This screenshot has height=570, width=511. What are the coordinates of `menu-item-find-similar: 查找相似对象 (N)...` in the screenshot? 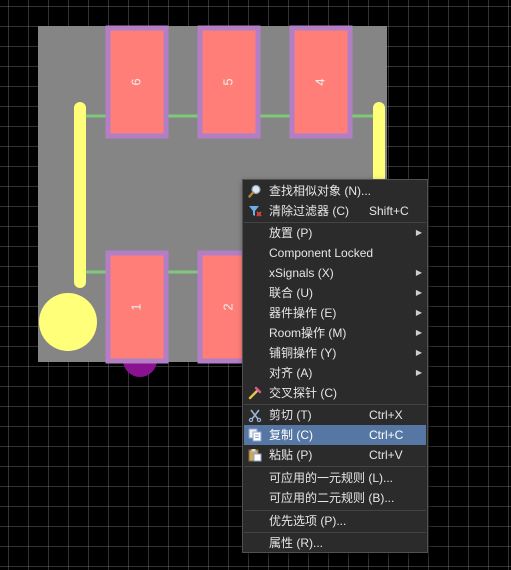 It's located at (335, 191).